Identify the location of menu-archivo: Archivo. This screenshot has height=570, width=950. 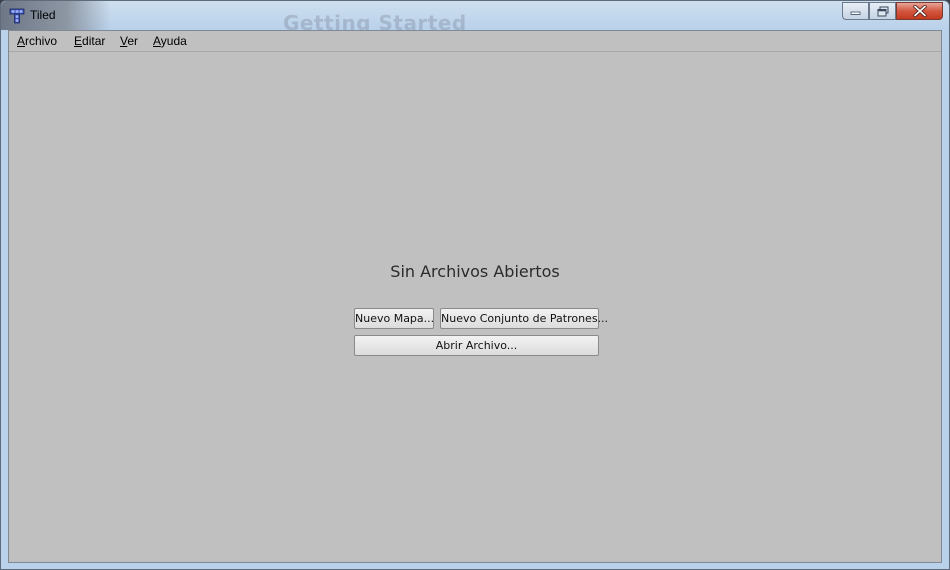
(37, 41).